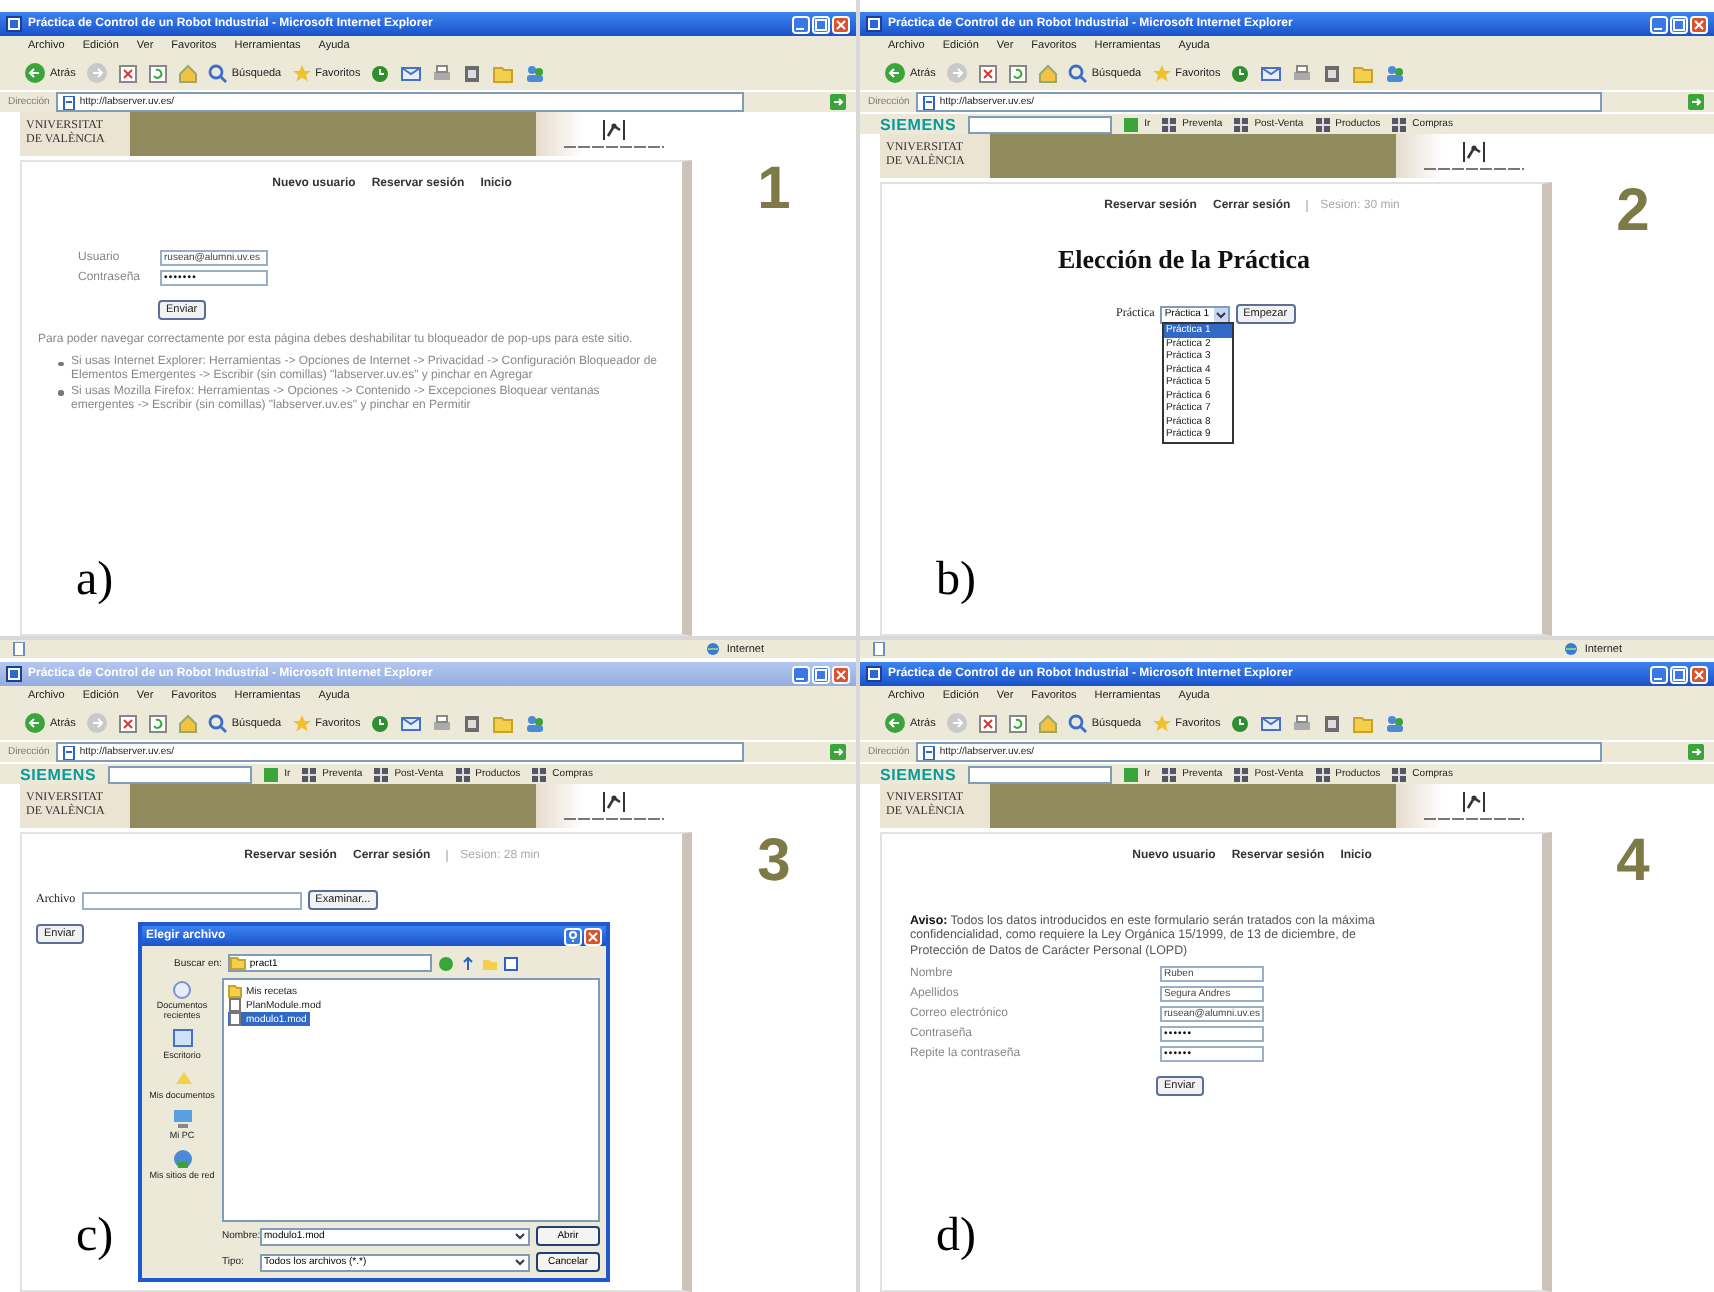  What do you see at coordinates (182, 1159) in the screenshot?
I see `network-icon` at bounding box center [182, 1159].